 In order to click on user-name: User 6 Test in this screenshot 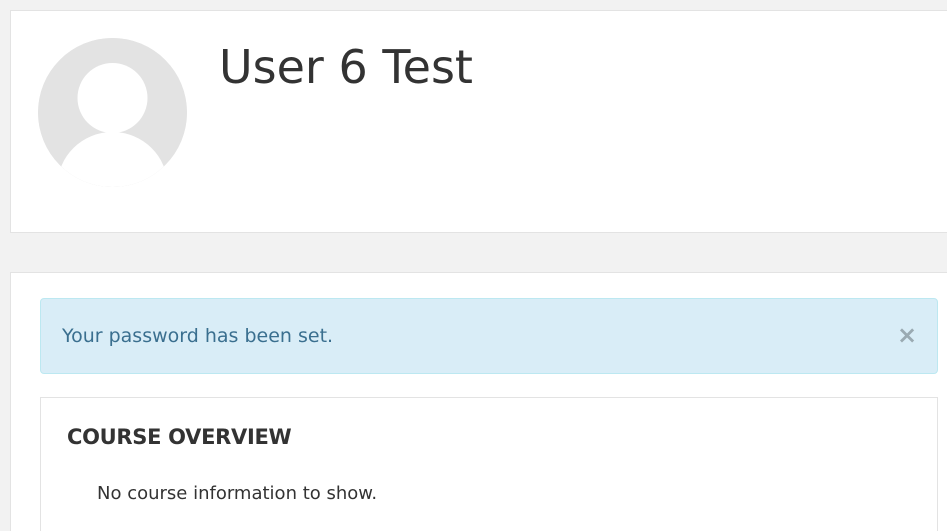, I will do `click(346, 67)`.